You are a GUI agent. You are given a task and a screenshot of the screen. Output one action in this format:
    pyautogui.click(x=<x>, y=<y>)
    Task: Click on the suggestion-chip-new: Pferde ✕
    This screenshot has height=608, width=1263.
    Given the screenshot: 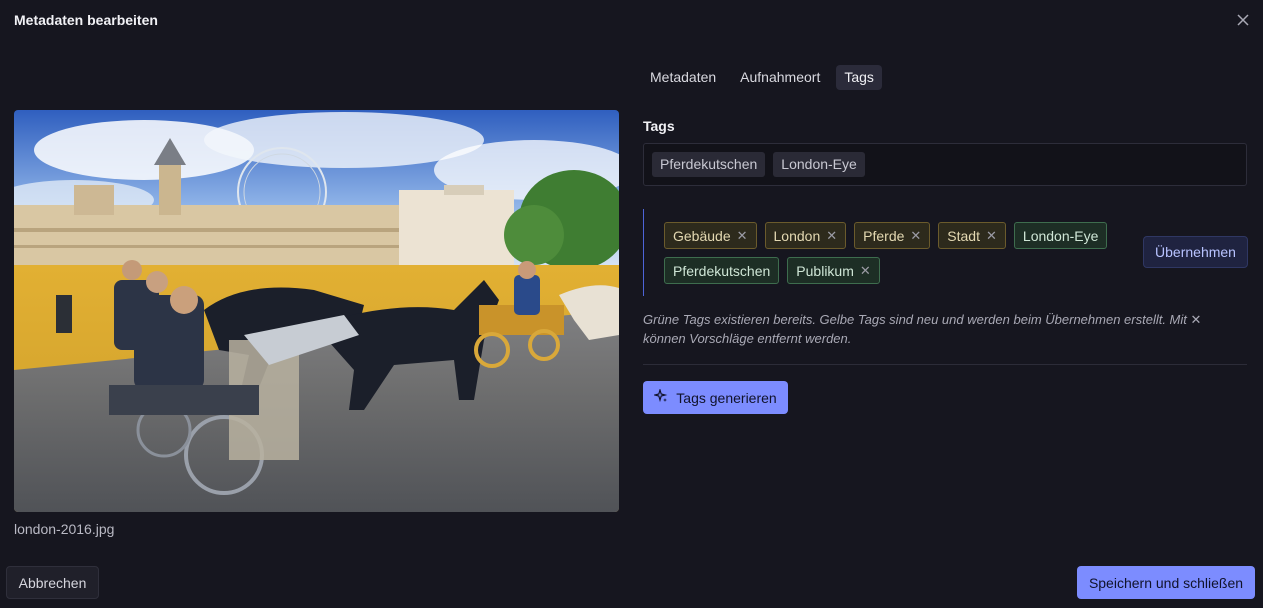 What is the action you would take?
    pyautogui.click(x=892, y=235)
    